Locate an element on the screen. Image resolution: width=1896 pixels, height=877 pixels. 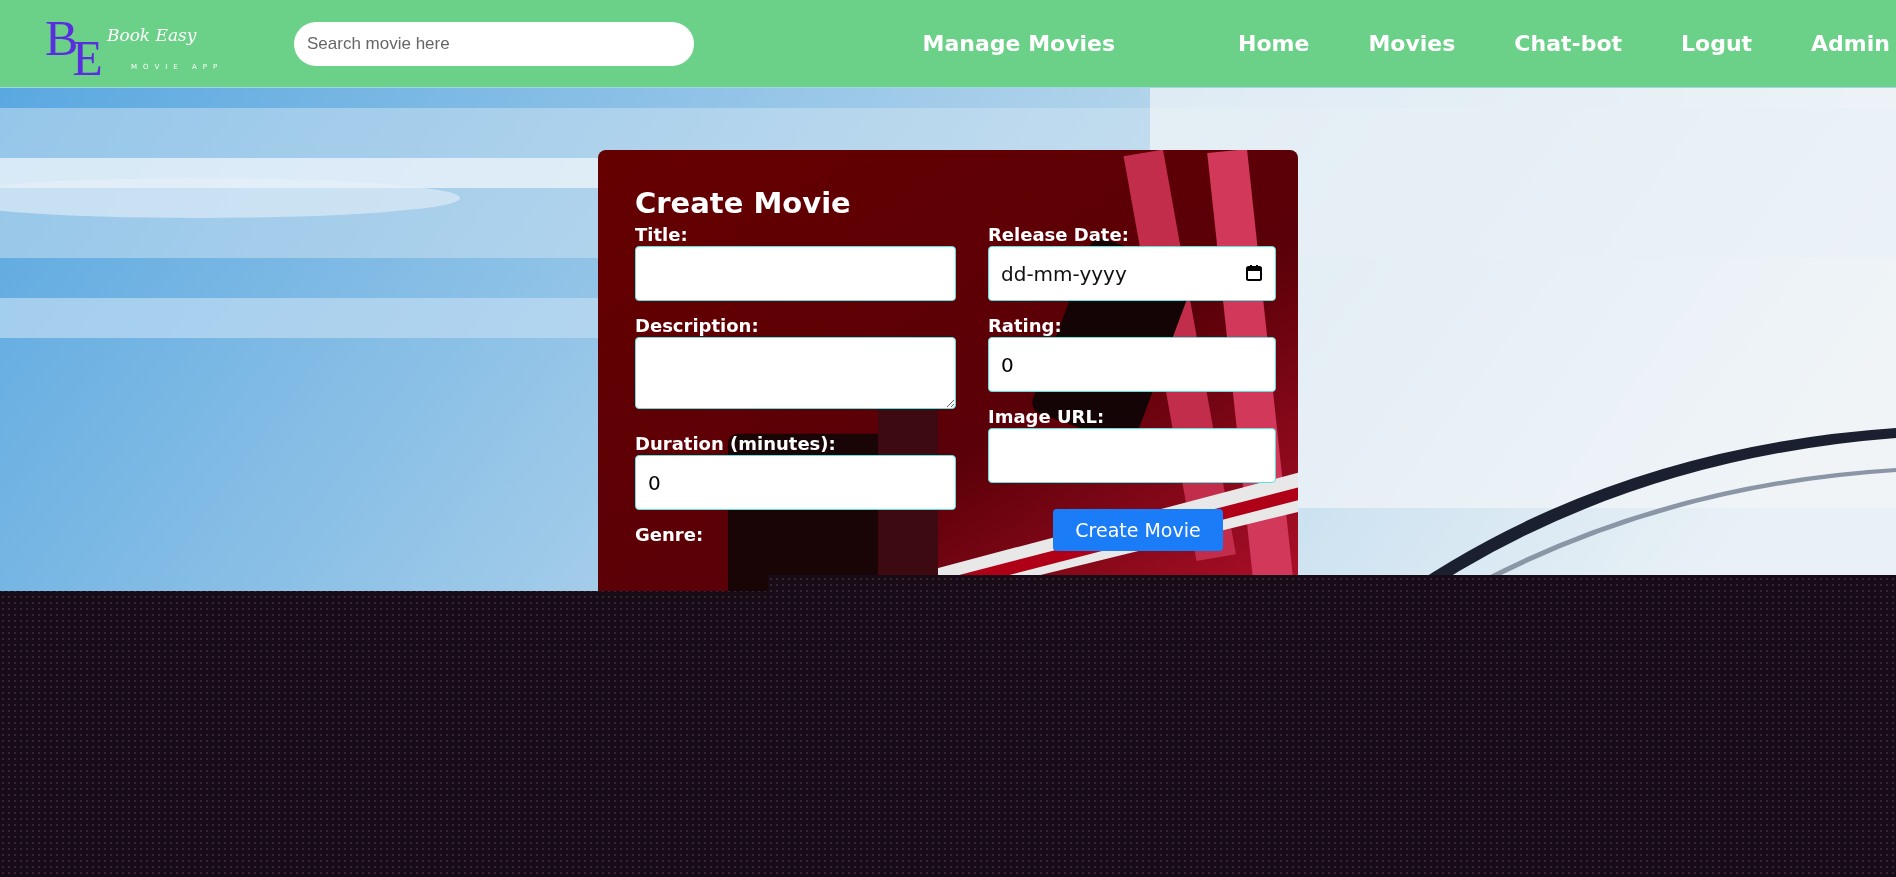
search-field: Search movie here is located at coordinates (494, 43).